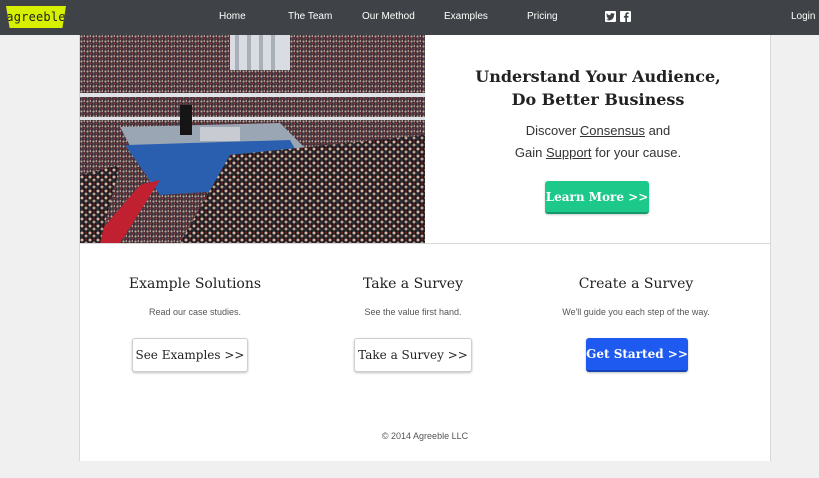 This screenshot has width=819, height=478. What do you see at coordinates (552, 130) in the screenshot?
I see `hero-sub-text: Discover` at bounding box center [552, 130].